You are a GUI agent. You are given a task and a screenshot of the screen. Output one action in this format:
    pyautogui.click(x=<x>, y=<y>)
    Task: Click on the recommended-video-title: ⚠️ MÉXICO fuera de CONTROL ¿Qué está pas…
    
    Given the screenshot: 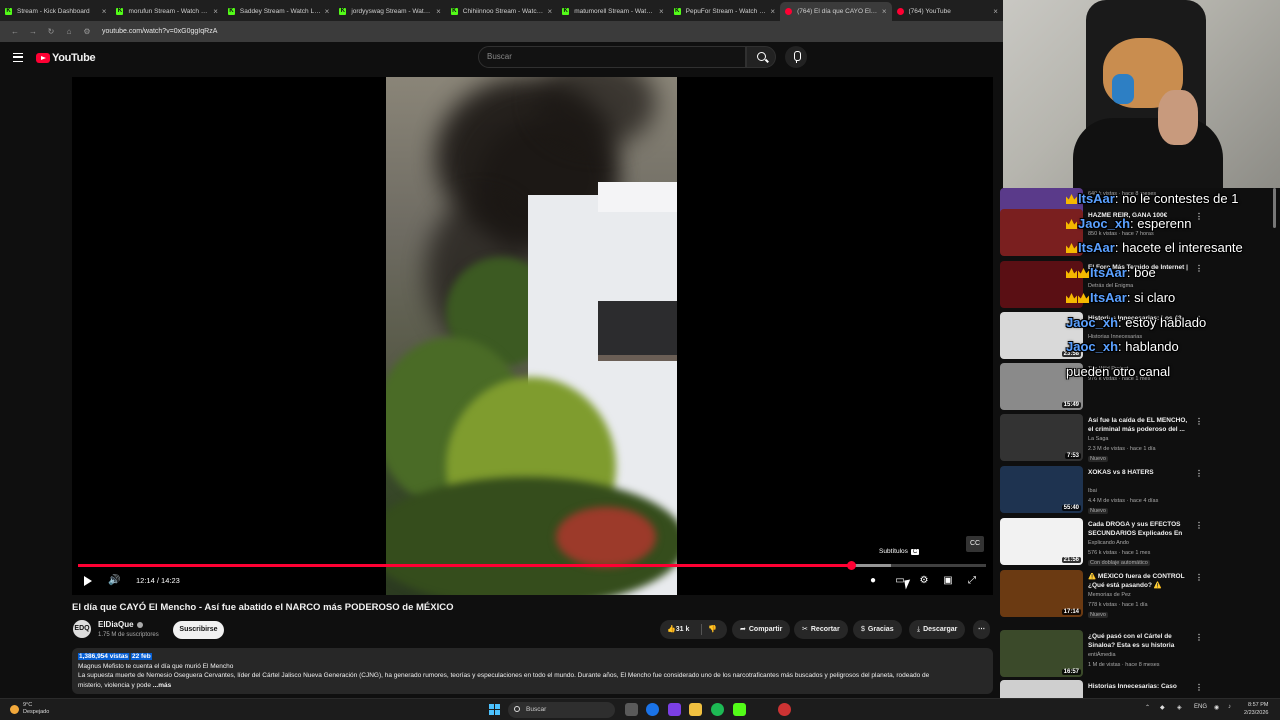 What is the action you would take?
    pyautogui.click(x=1138, y=581)
    